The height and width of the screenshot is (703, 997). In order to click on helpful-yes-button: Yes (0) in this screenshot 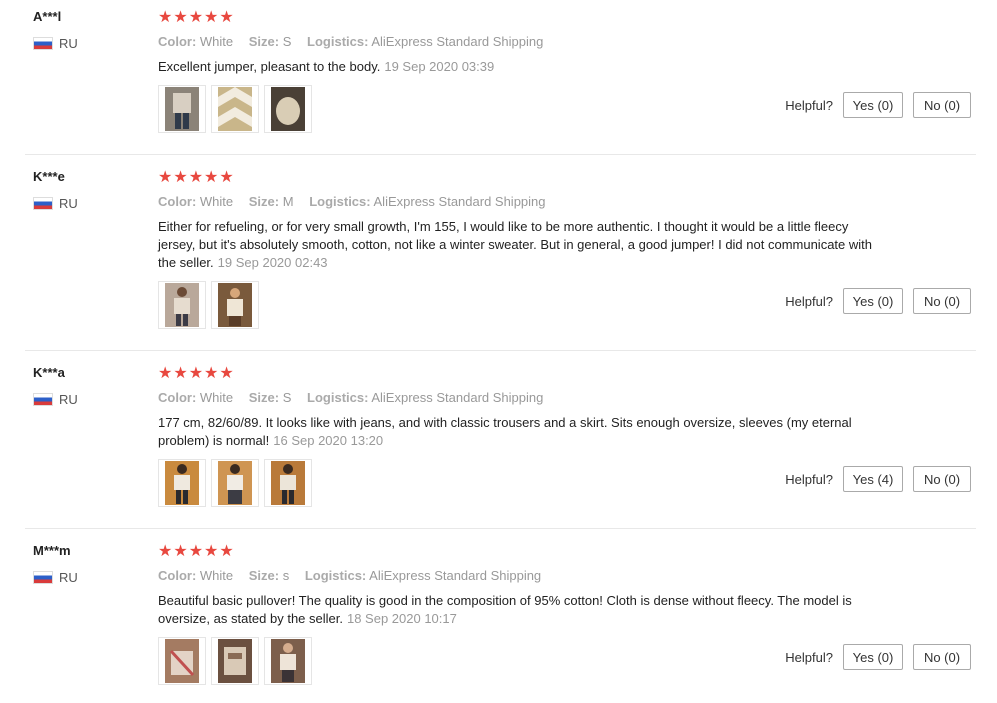, I will do `click(873, 657)`.